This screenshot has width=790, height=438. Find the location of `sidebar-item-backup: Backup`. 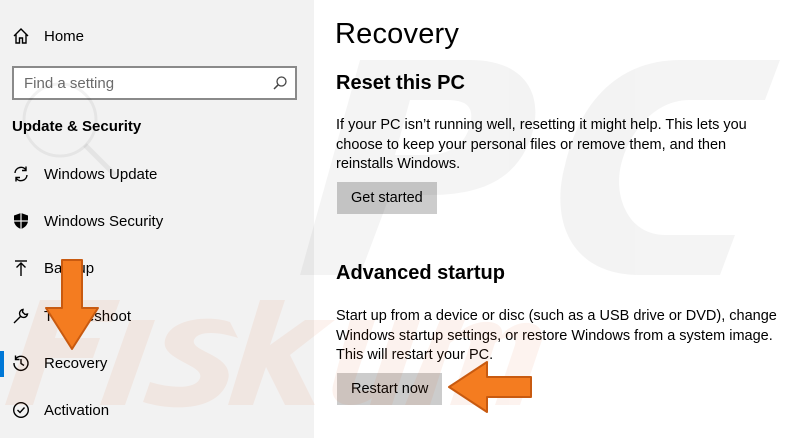

sidebar-item-backup: Backup is located at coordinates (157, 268).